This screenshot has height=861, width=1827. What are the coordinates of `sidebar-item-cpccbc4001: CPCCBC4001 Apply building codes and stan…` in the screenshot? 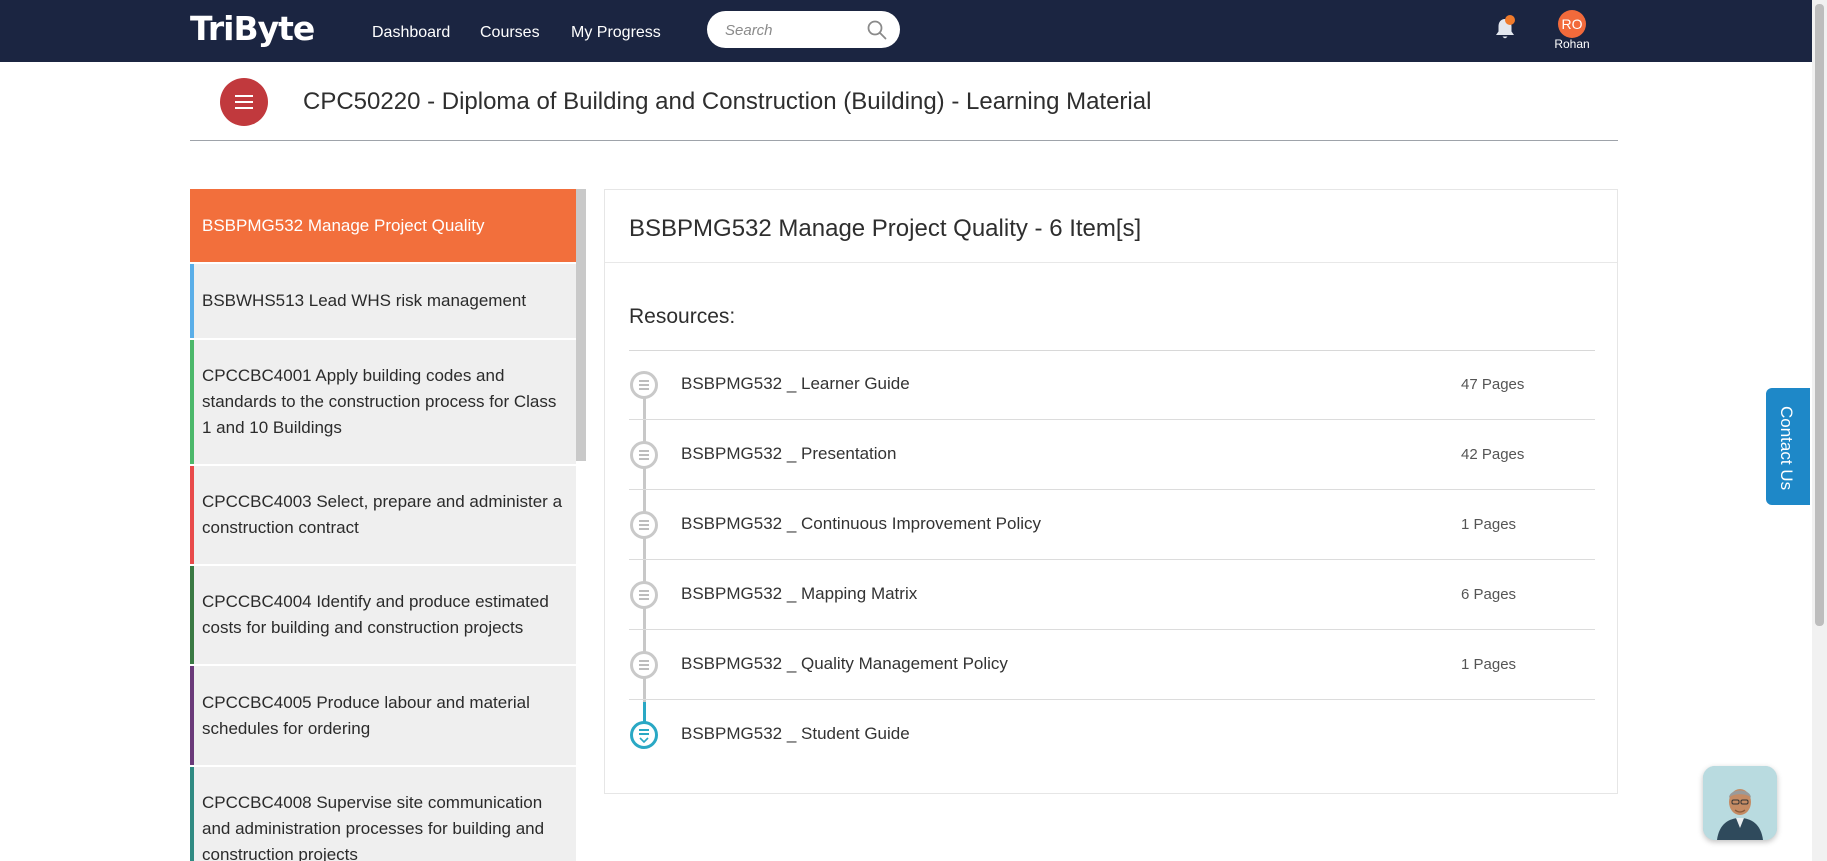 It's located at (383, 402).